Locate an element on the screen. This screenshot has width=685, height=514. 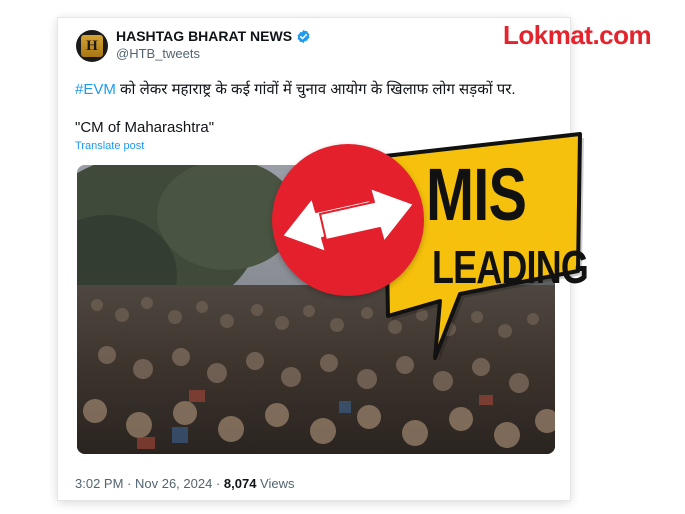
badge-text-leading: LEADING is located at coordinates (510, 267).